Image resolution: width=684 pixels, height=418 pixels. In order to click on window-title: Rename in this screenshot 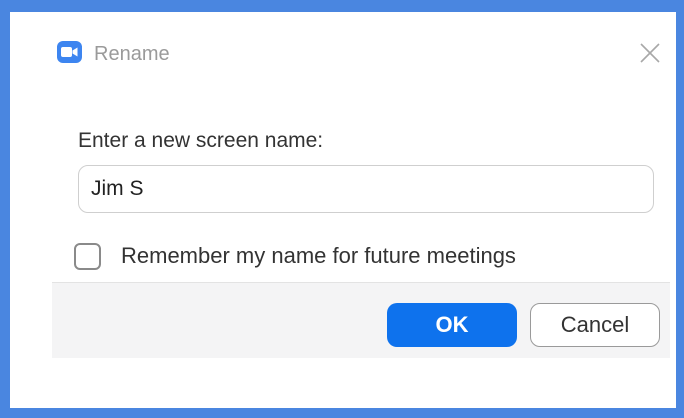, I will do `click(132, 54)`.